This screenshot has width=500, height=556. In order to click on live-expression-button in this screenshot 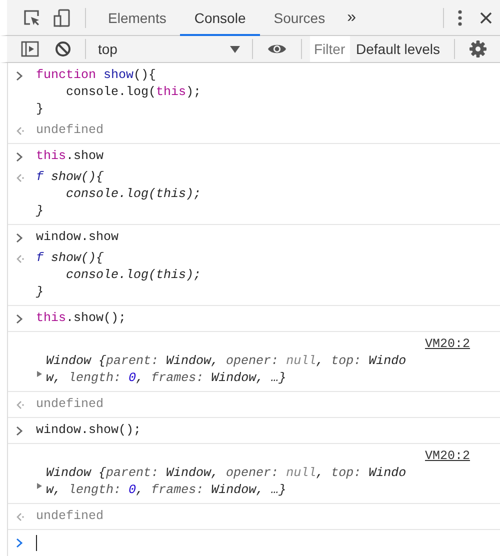, I will do `click(277, 49)`.